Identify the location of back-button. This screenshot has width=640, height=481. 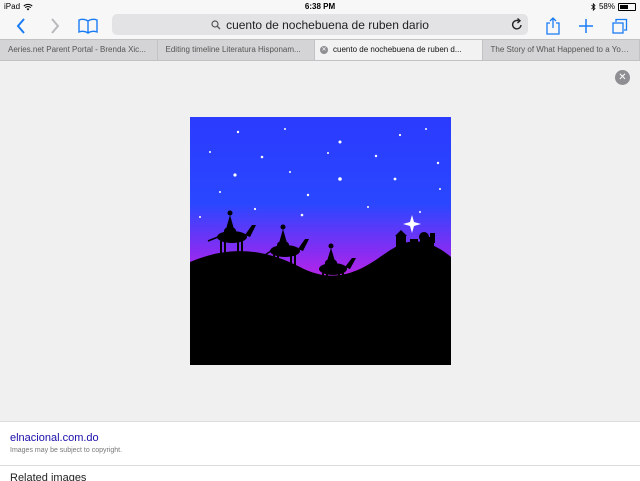
(21, 26).